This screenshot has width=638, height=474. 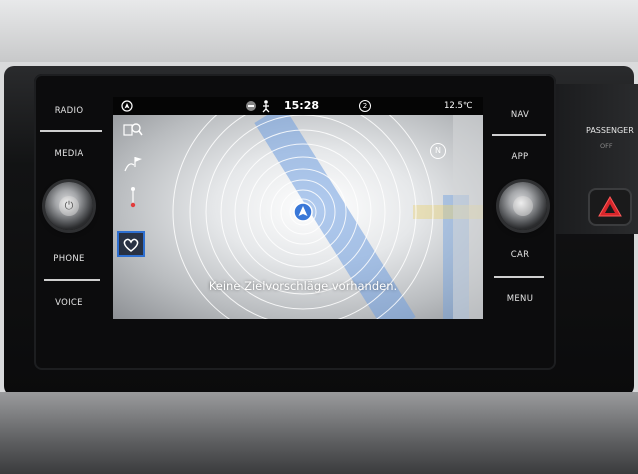 What do you see at coordinates (520, 255) in the screenshot?
I see `car-button: CAR` at bounding box center [520, 255].